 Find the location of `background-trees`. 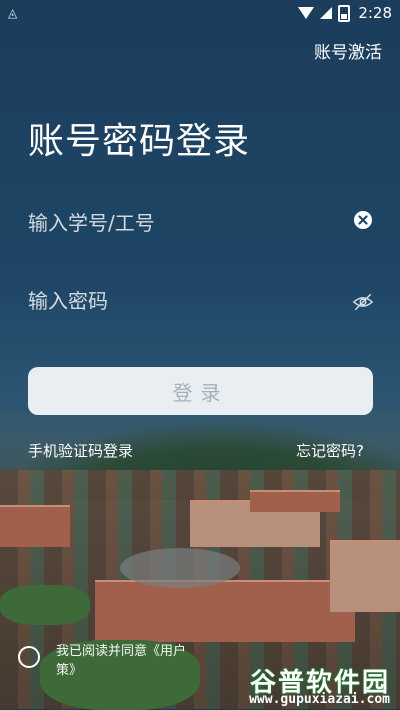

background-trees is located at coordinates (45, 605).